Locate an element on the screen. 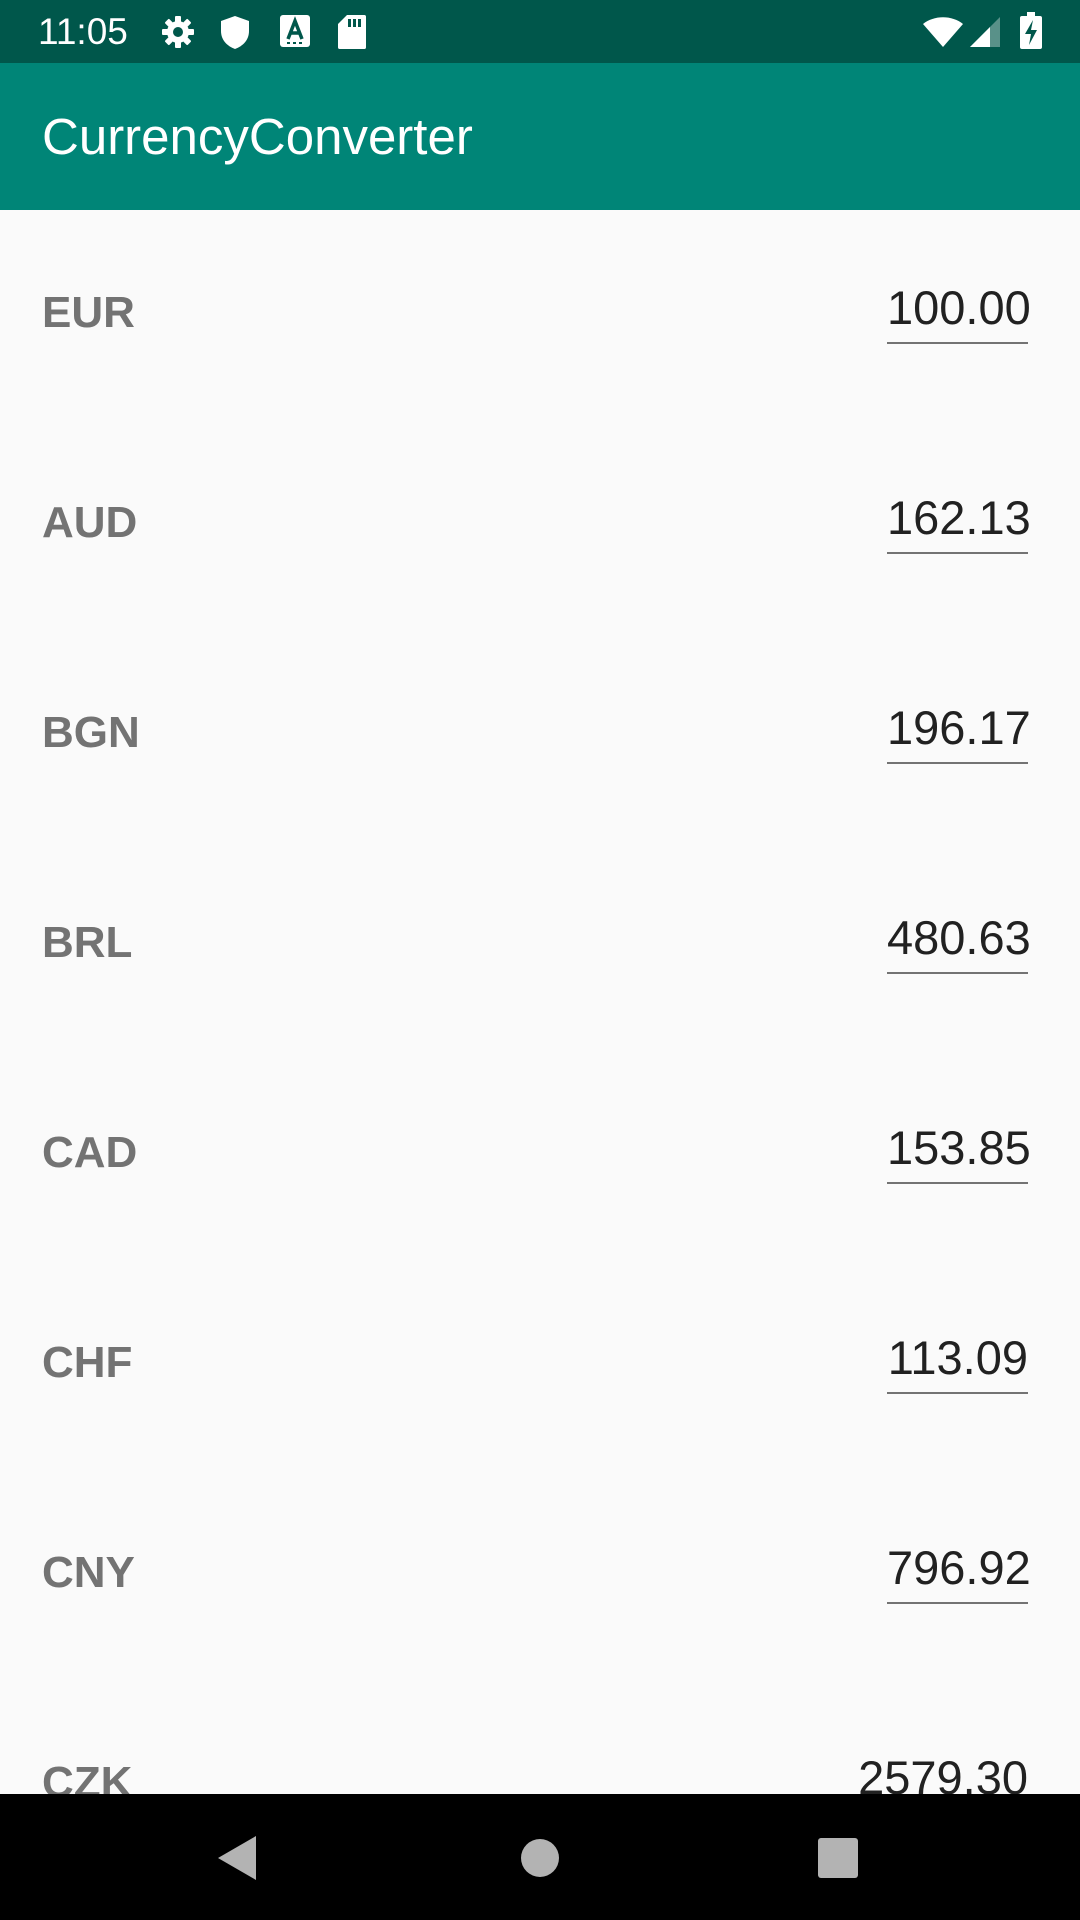 This screenshot has width=1080, height=1920. wifi-icon is located at coordinates (943, 34).